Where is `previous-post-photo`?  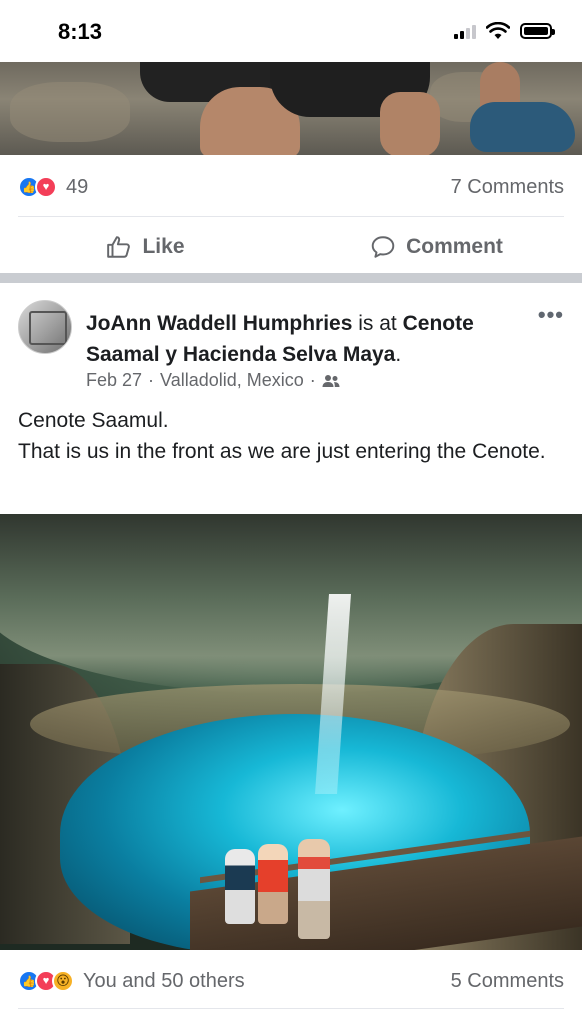 previous-post-photo is located at coordinates (291, 108).